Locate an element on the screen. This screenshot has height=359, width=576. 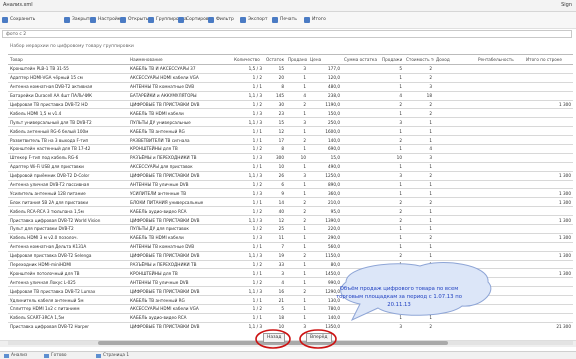
status-item: Страница 1 is located at coordinates (112, 355).